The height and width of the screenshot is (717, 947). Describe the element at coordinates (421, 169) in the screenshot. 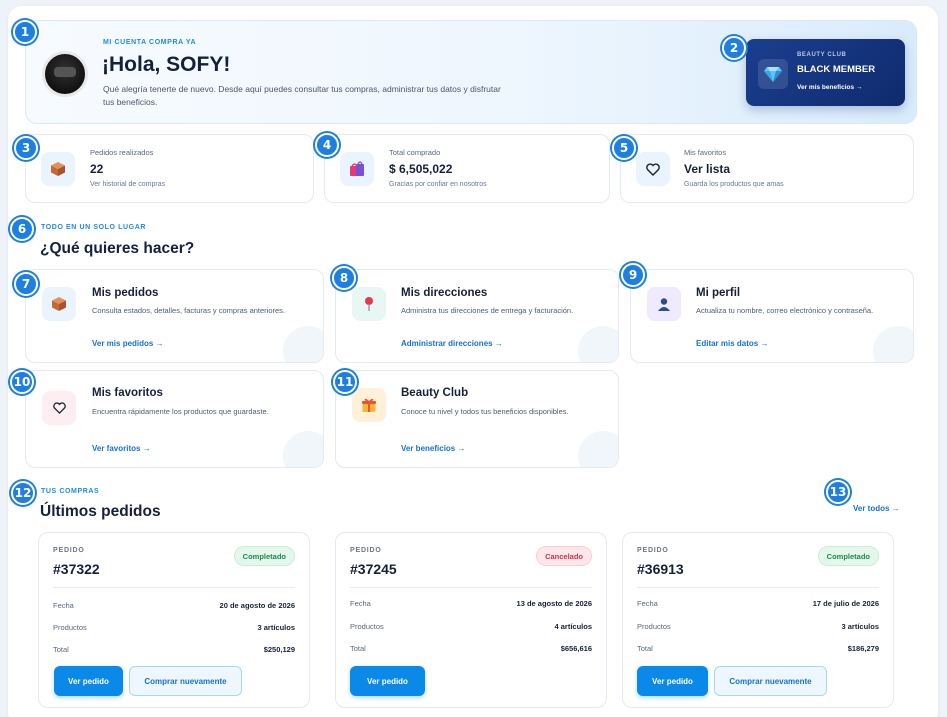

I see `stat-value: $ 6,505,022` at that location.